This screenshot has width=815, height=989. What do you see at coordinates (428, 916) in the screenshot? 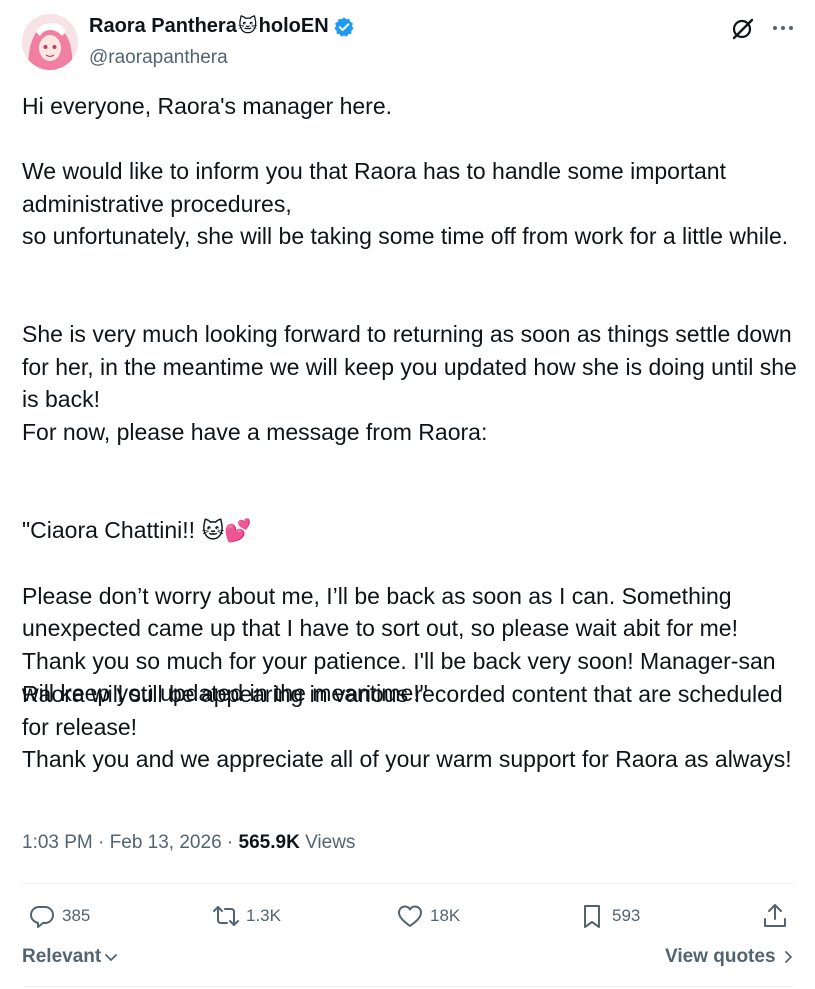
I see `like-button: 18K` at bounding box center [428, 916].